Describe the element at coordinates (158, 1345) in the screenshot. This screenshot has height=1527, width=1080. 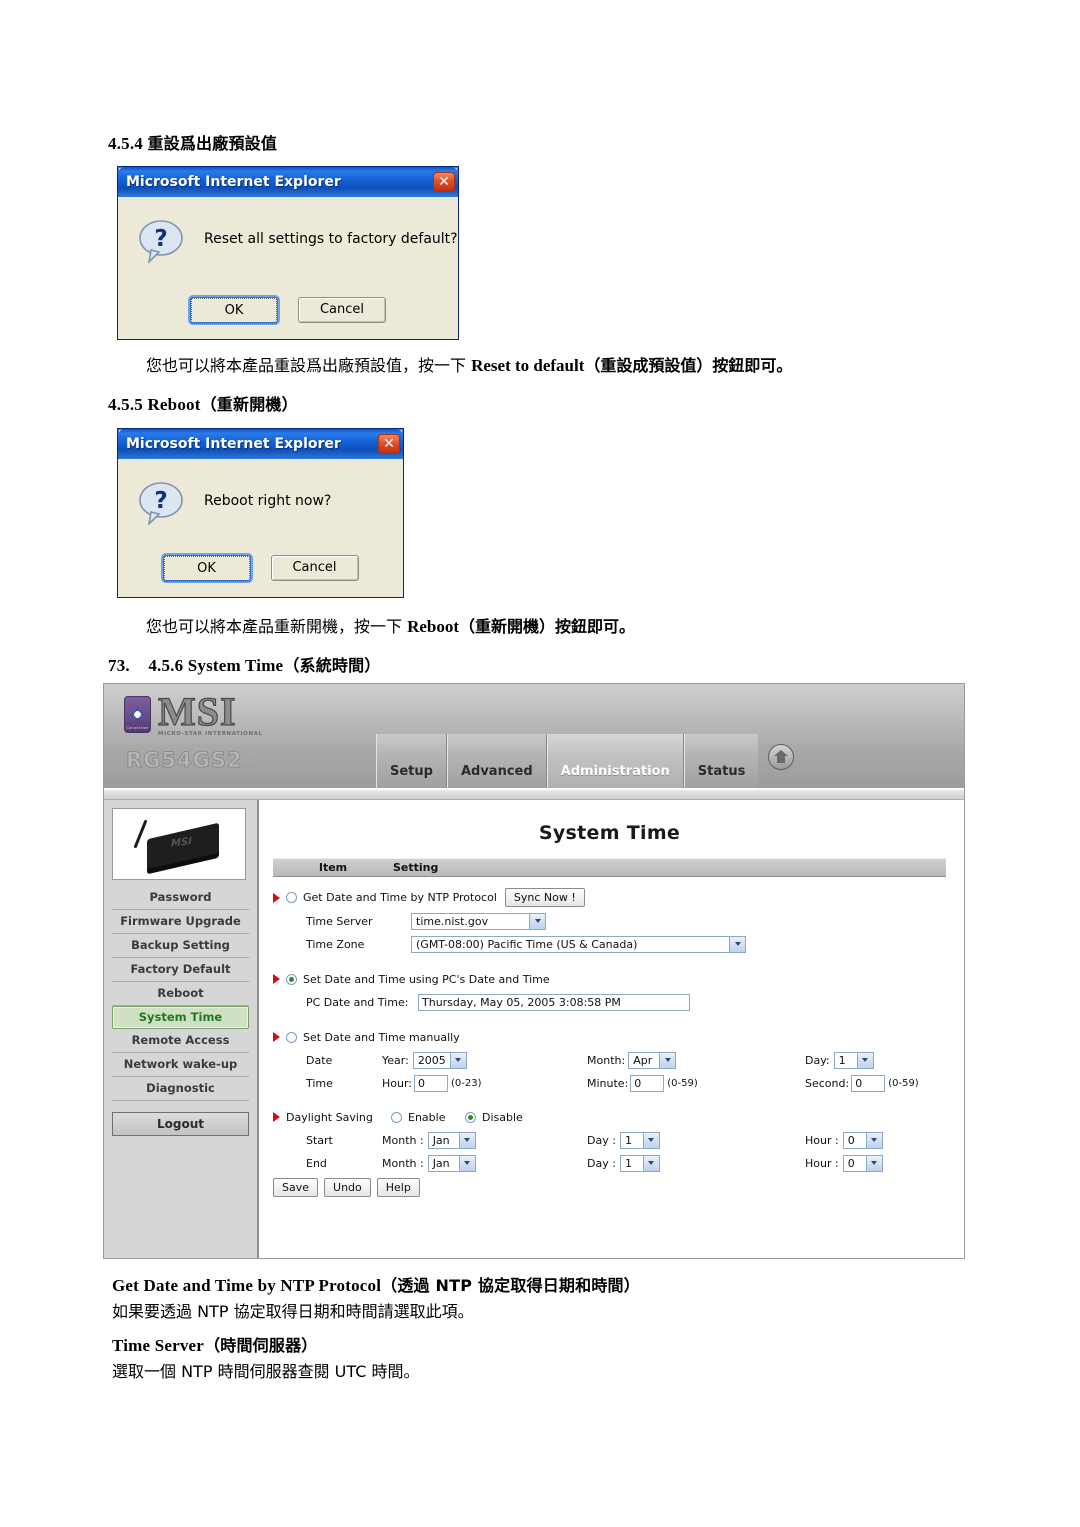
I see `desc-heading-time-server-en: Time Server` at that location.